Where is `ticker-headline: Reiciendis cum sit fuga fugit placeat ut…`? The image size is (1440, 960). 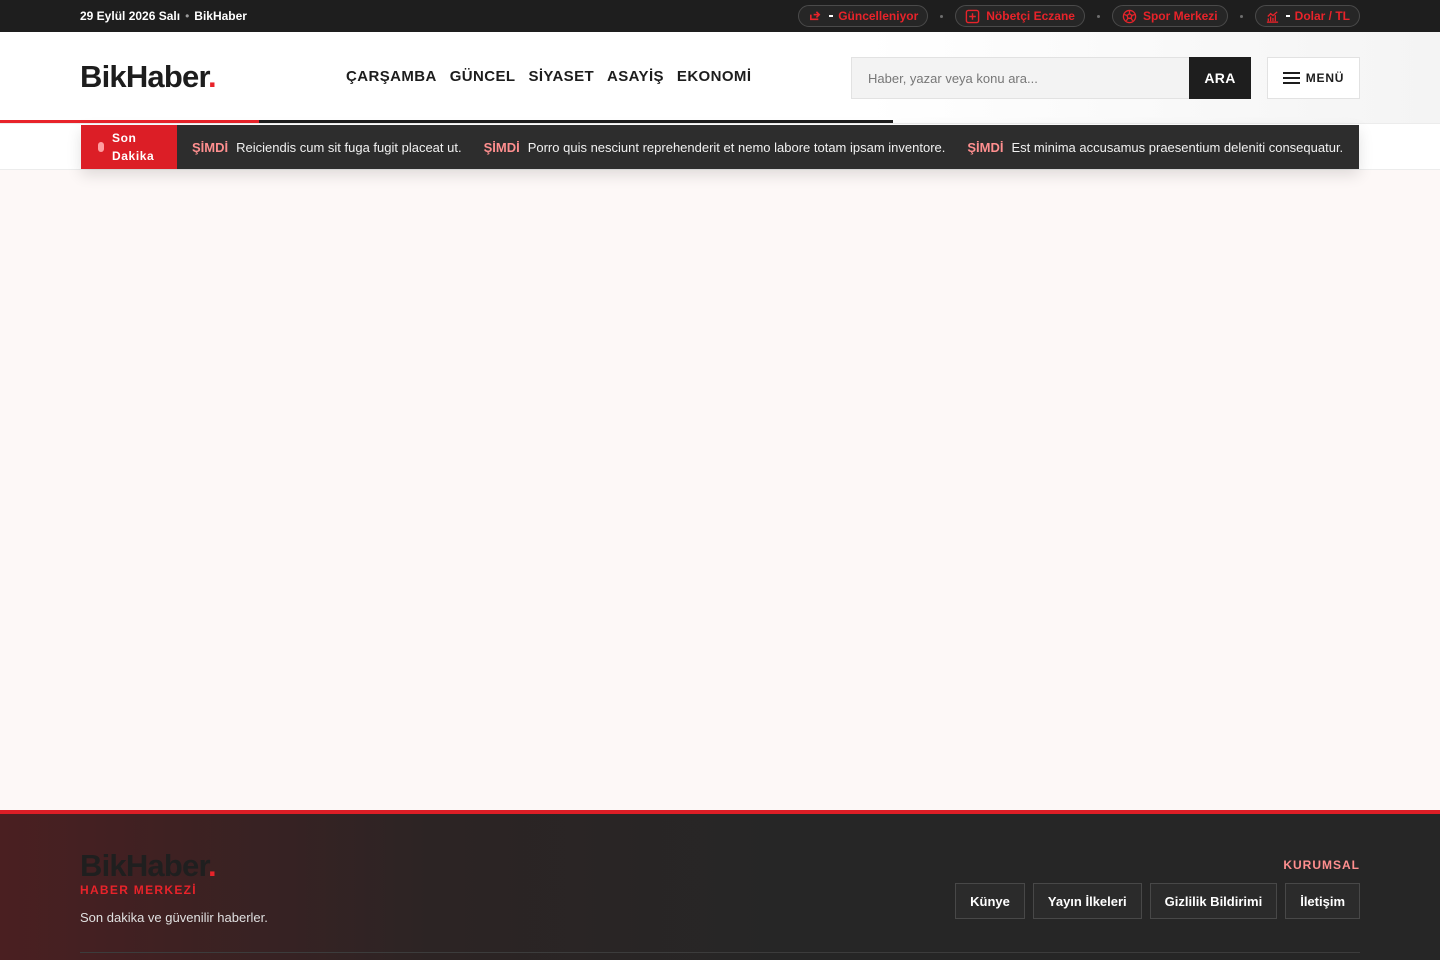
ticker-headline: Reiciendis cum sit fuga fugit placeat ut… is located at coordinates (349, 147).